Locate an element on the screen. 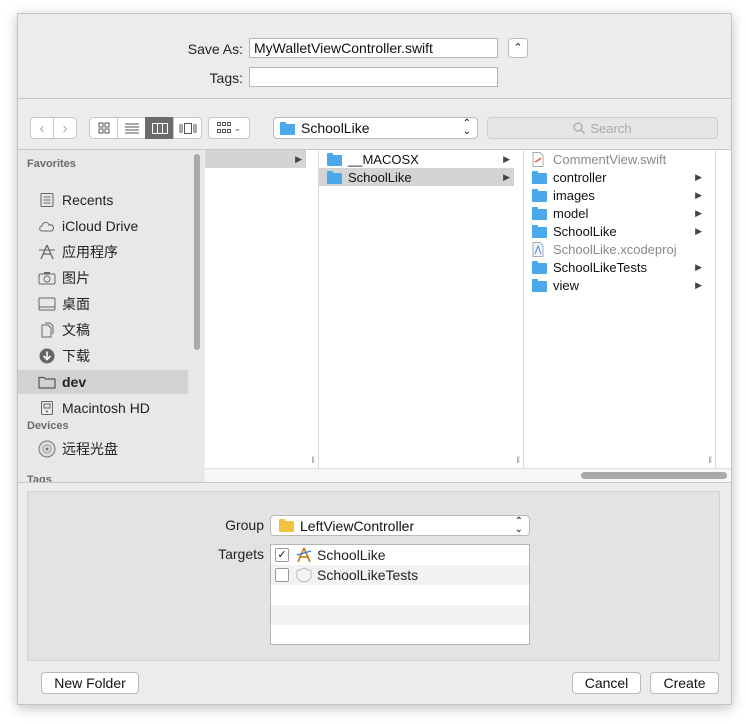  targets-list: ✓ SchoolLike SchoolLikeTests is located at coordinates (400, 594).